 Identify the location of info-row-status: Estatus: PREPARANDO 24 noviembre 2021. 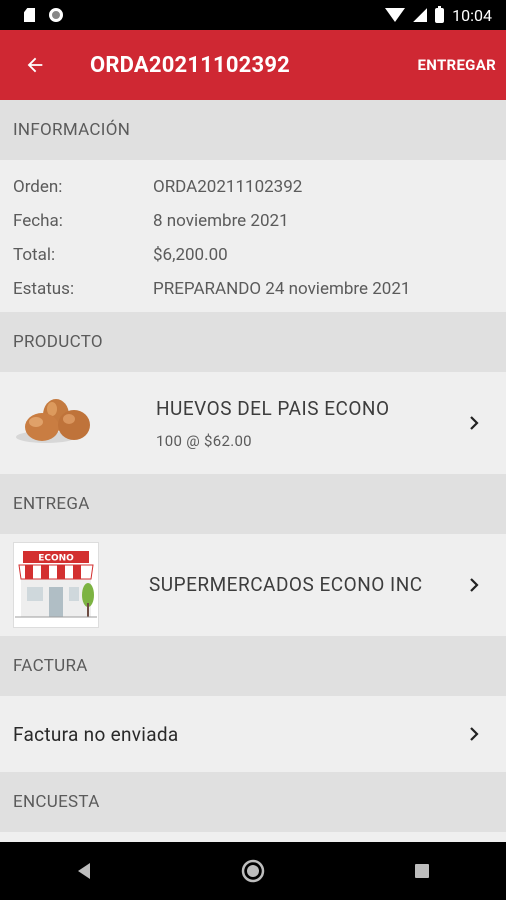
(253, 289).